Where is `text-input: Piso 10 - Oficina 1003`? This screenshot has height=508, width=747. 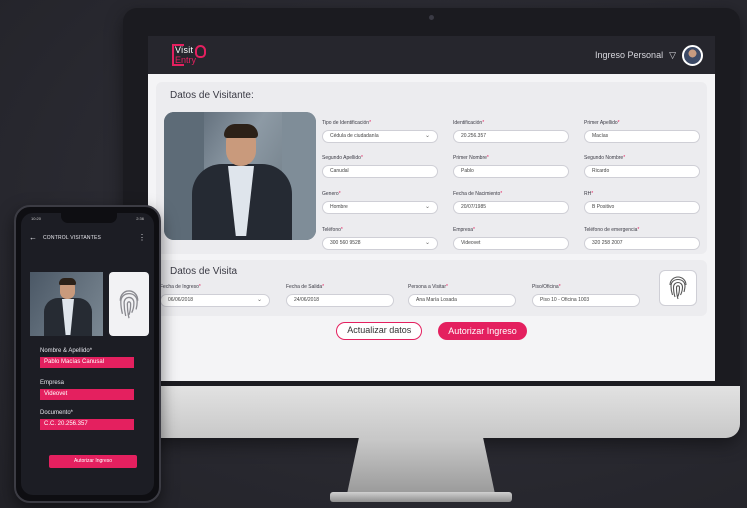
text-input: Piso 10 - Oficina 1003 is located at coordinates (586, 300).